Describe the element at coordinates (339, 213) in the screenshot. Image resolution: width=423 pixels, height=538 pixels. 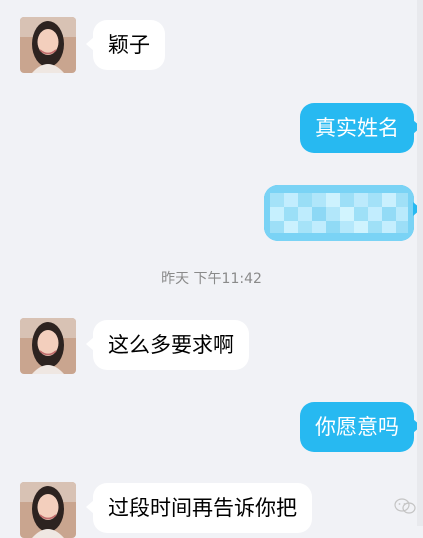
I see `pixelated-redaction-icon` at that location.